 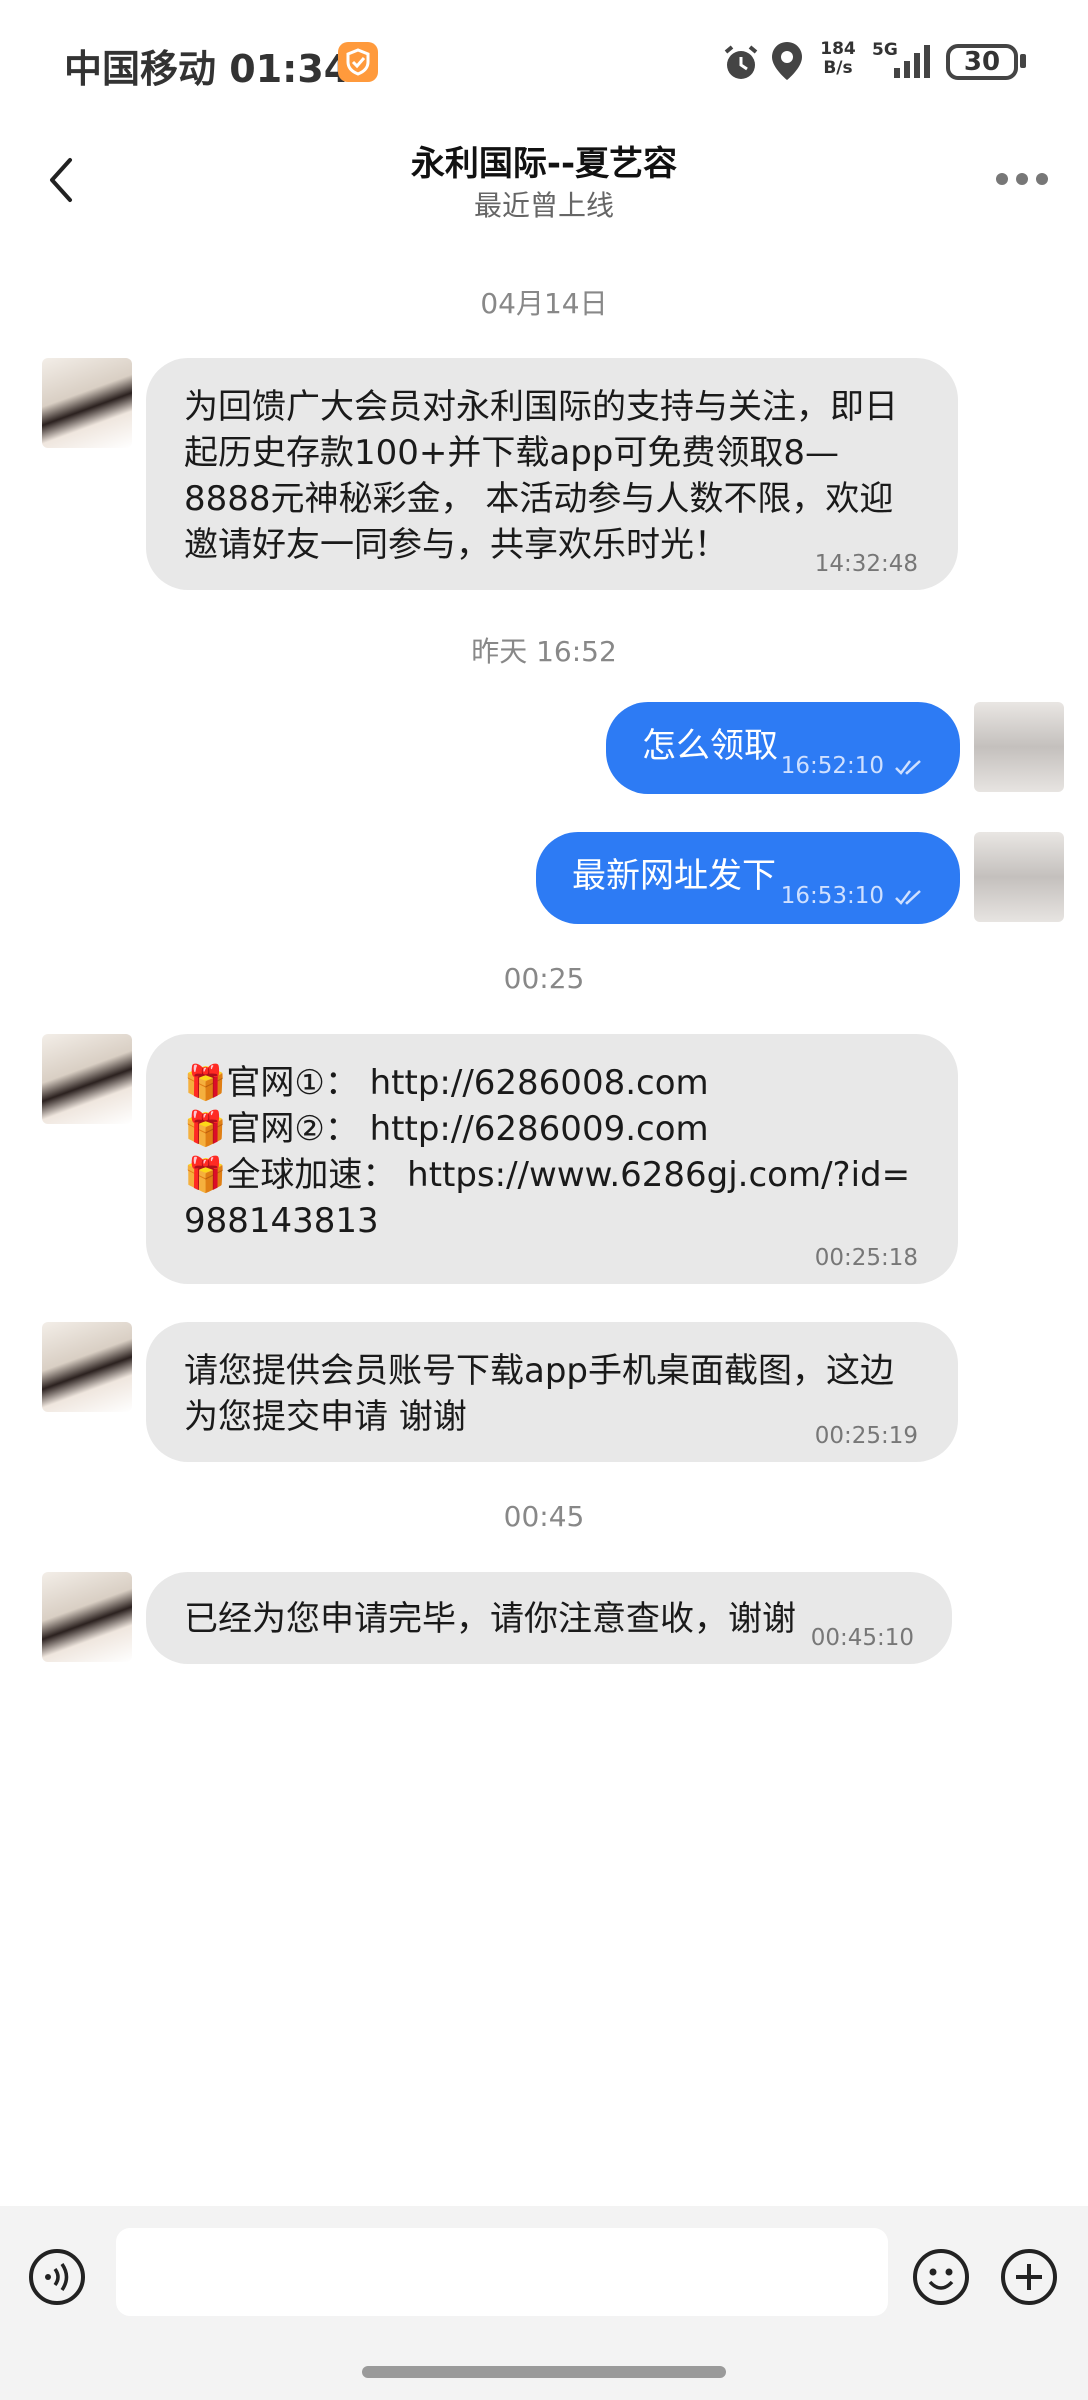 What do you see at coordinates (544, 60) in the screenshot?
I see `status-bar: 中国移动 01:34 184 B/s 5G 30` at bounding box center [544, 60].